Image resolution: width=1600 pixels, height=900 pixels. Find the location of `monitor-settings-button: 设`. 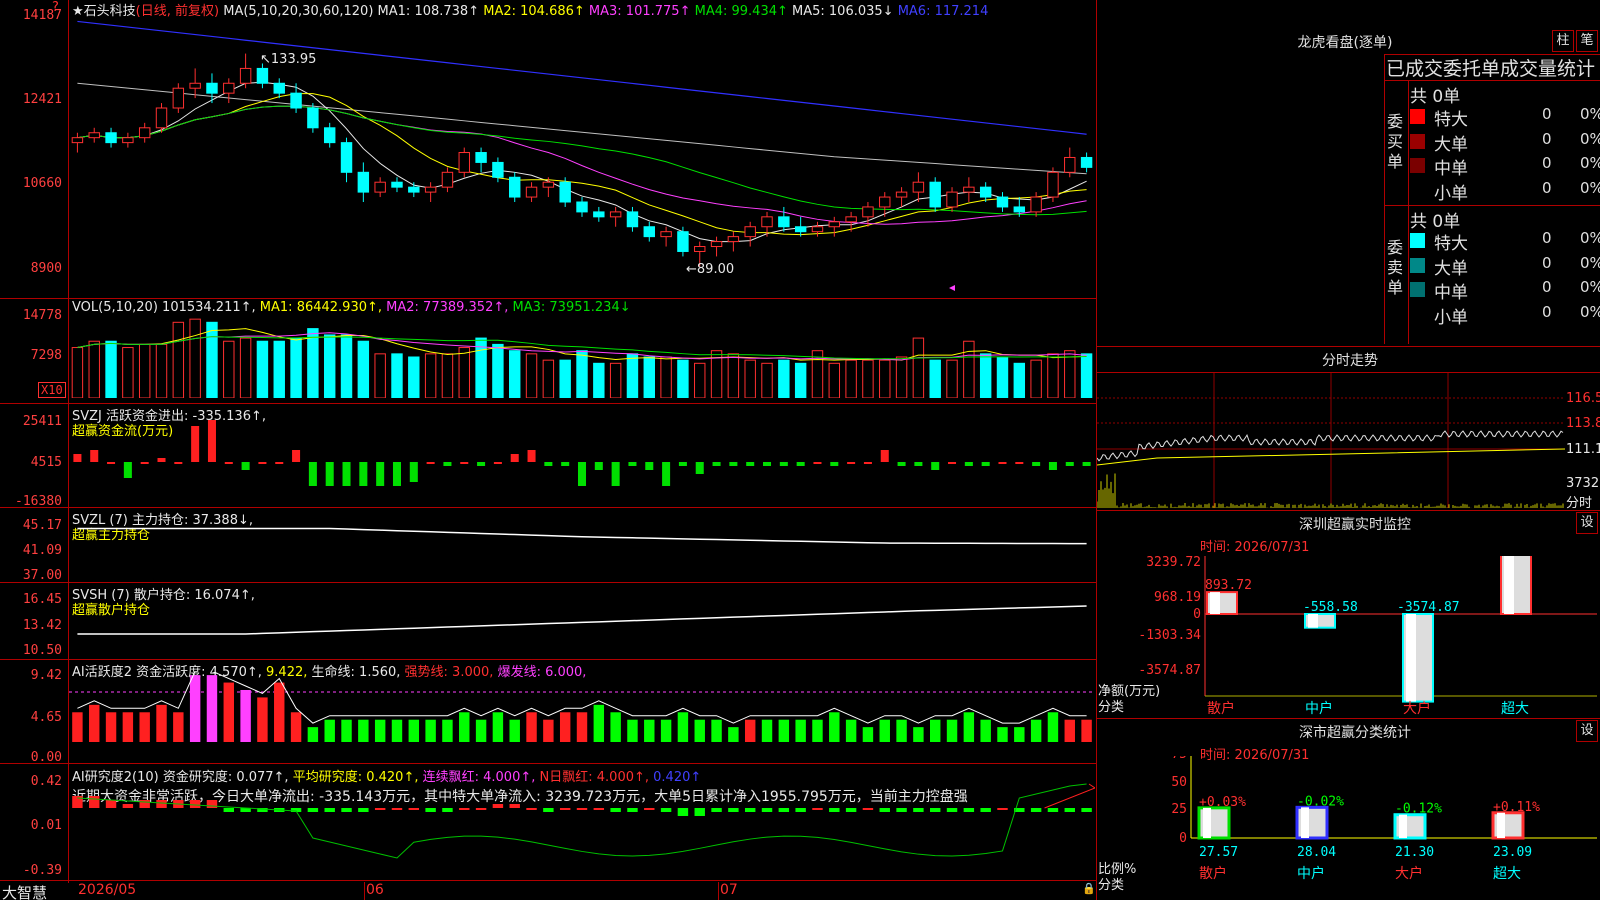

monitor-settings-button: 设 is located at coordinates (1587, 523).